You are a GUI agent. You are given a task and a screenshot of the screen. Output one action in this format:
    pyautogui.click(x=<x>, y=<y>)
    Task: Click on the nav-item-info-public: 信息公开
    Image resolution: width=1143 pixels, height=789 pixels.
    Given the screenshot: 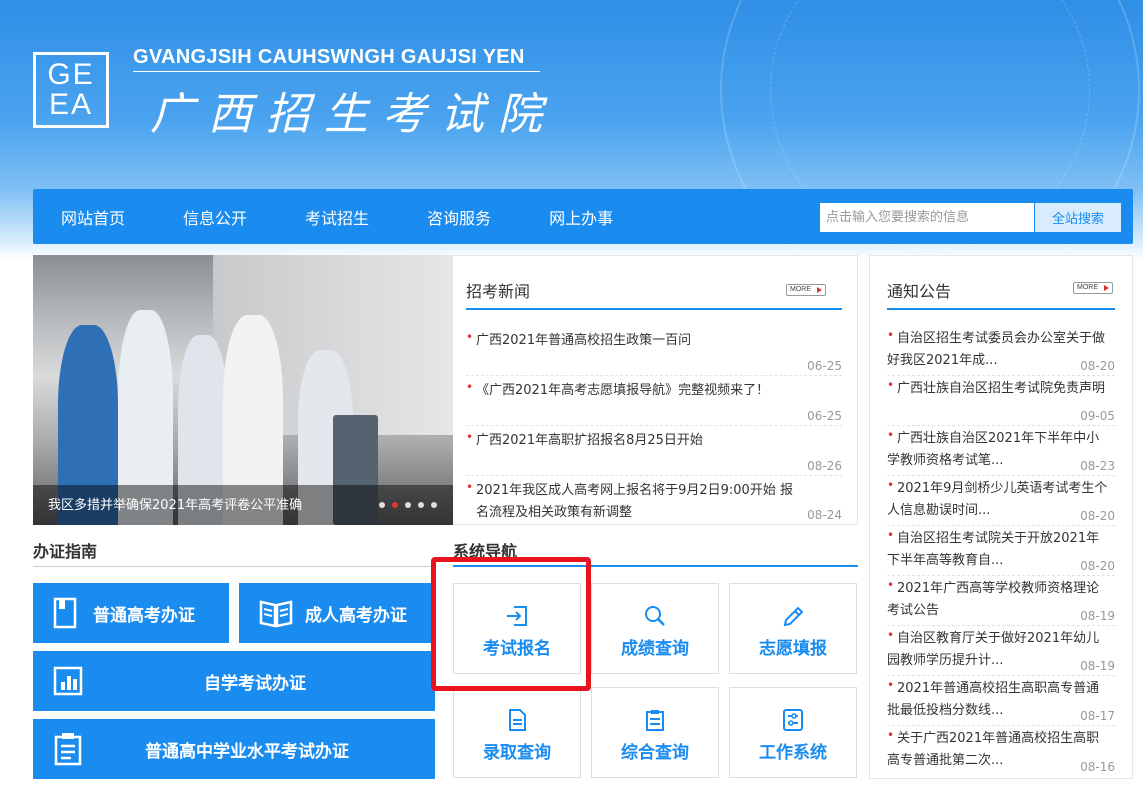 What is the action you would take?
    pyautogui.click(x=215, y=217)
    